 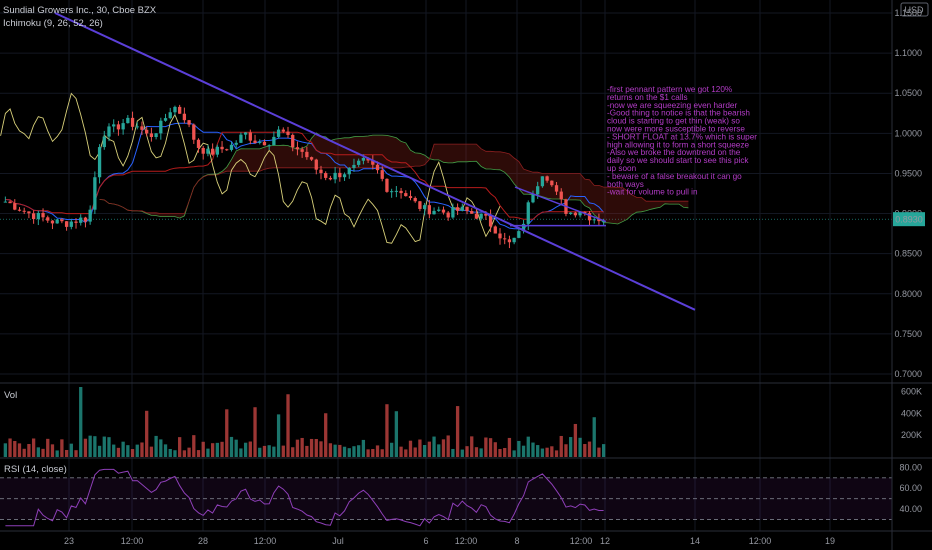 What do you see at coordinates (910, 488) in the screenshot?
I see `rsi-axis: 80.00 60.00 40.00` at bounding box center [910, 488].